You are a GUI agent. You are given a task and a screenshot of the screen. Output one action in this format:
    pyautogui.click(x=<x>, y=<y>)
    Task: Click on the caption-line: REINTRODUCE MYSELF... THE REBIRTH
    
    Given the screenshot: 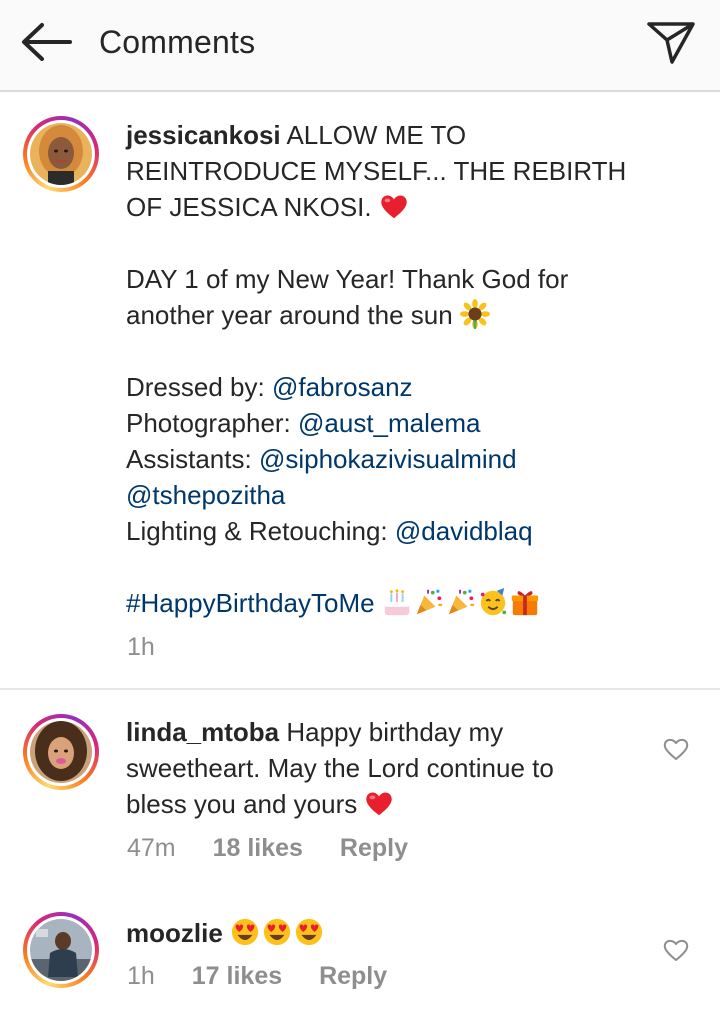 What is the action you would take?
    pyautogui.click(x=376, y=171)
    